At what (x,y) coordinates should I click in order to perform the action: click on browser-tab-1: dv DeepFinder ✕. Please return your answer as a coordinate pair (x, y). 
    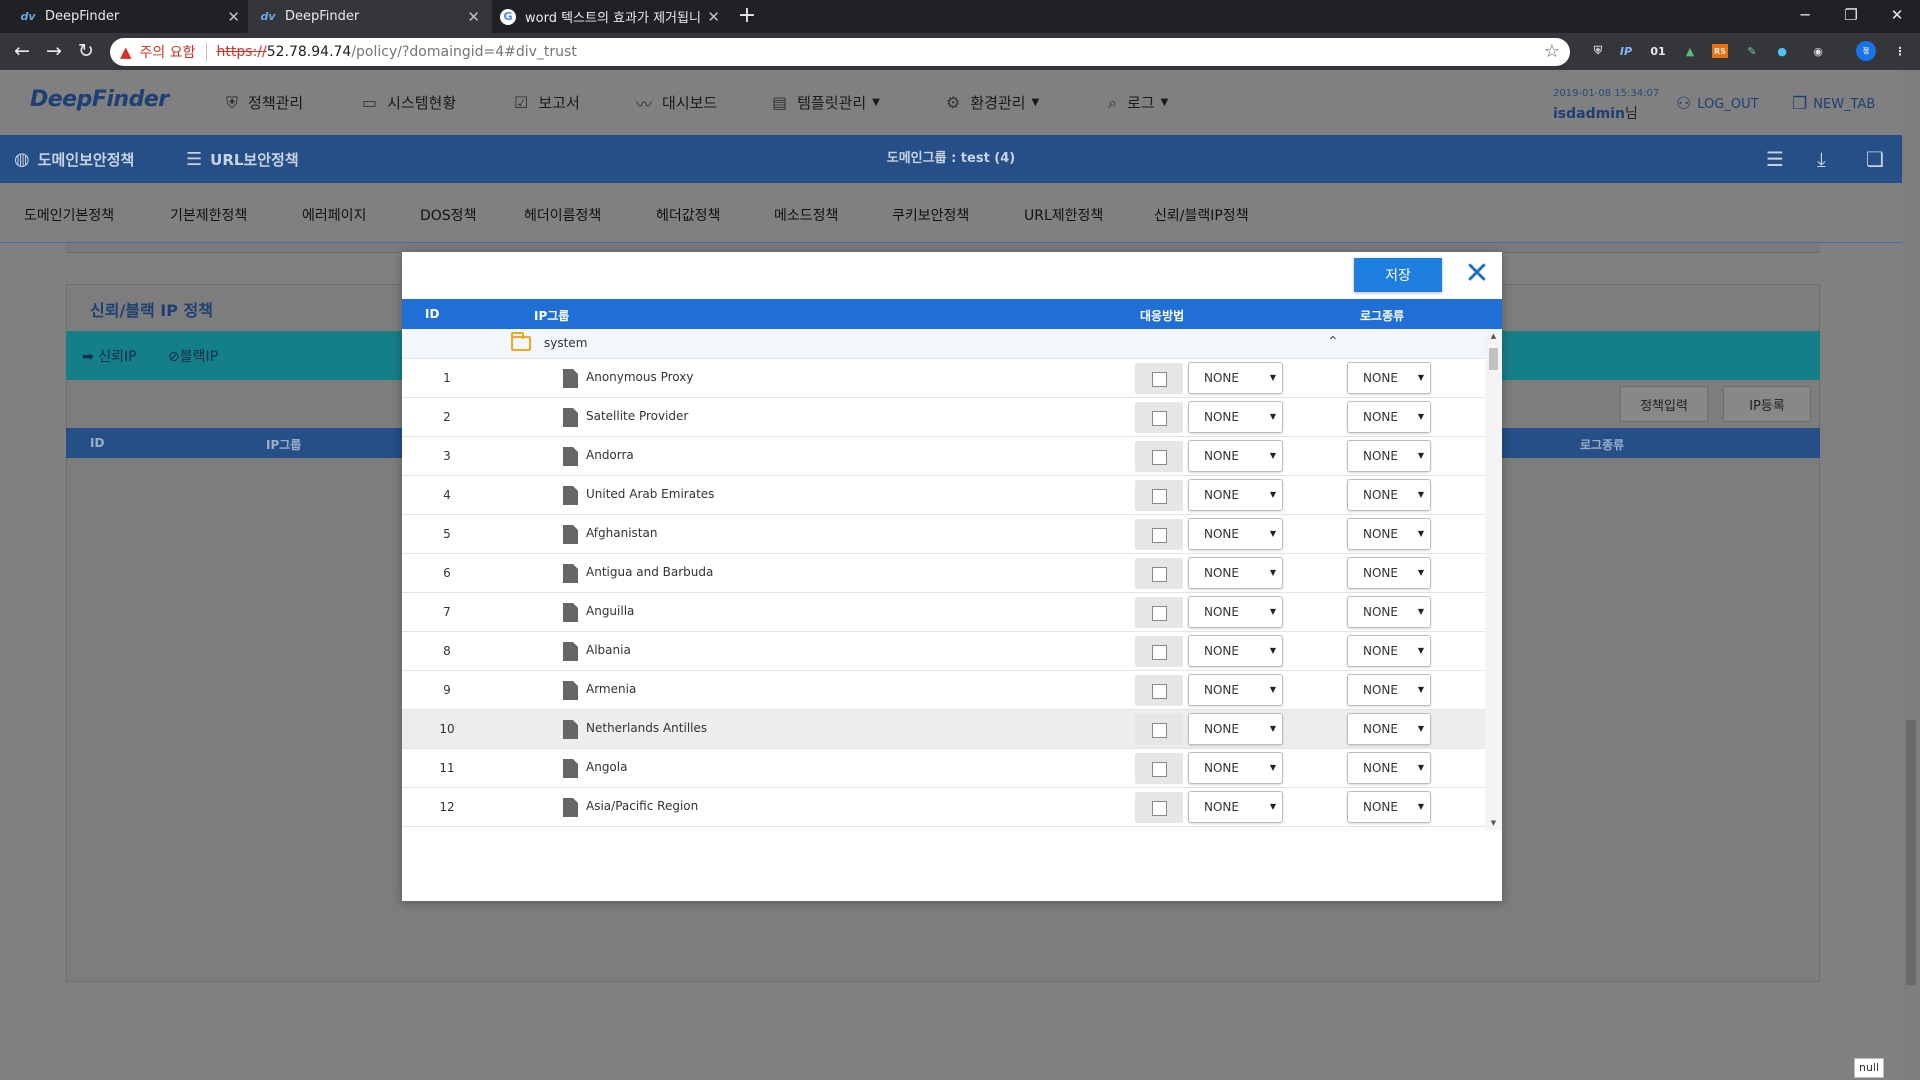
    Looking at the image, I should click on (130, 16).